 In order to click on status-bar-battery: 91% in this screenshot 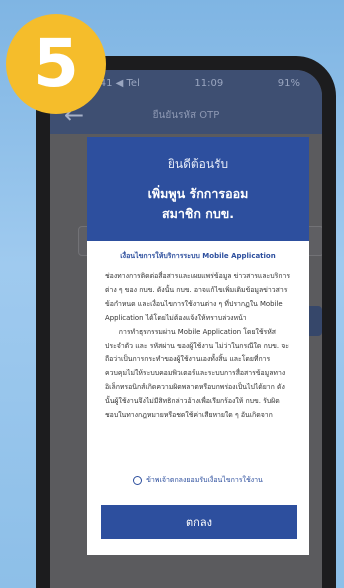, I will do `click(288, 83)`.